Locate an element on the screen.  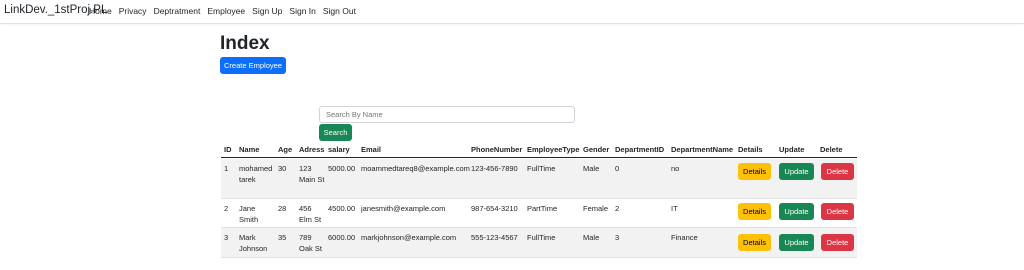
header-details: Details is located at coordinates (750, 149).